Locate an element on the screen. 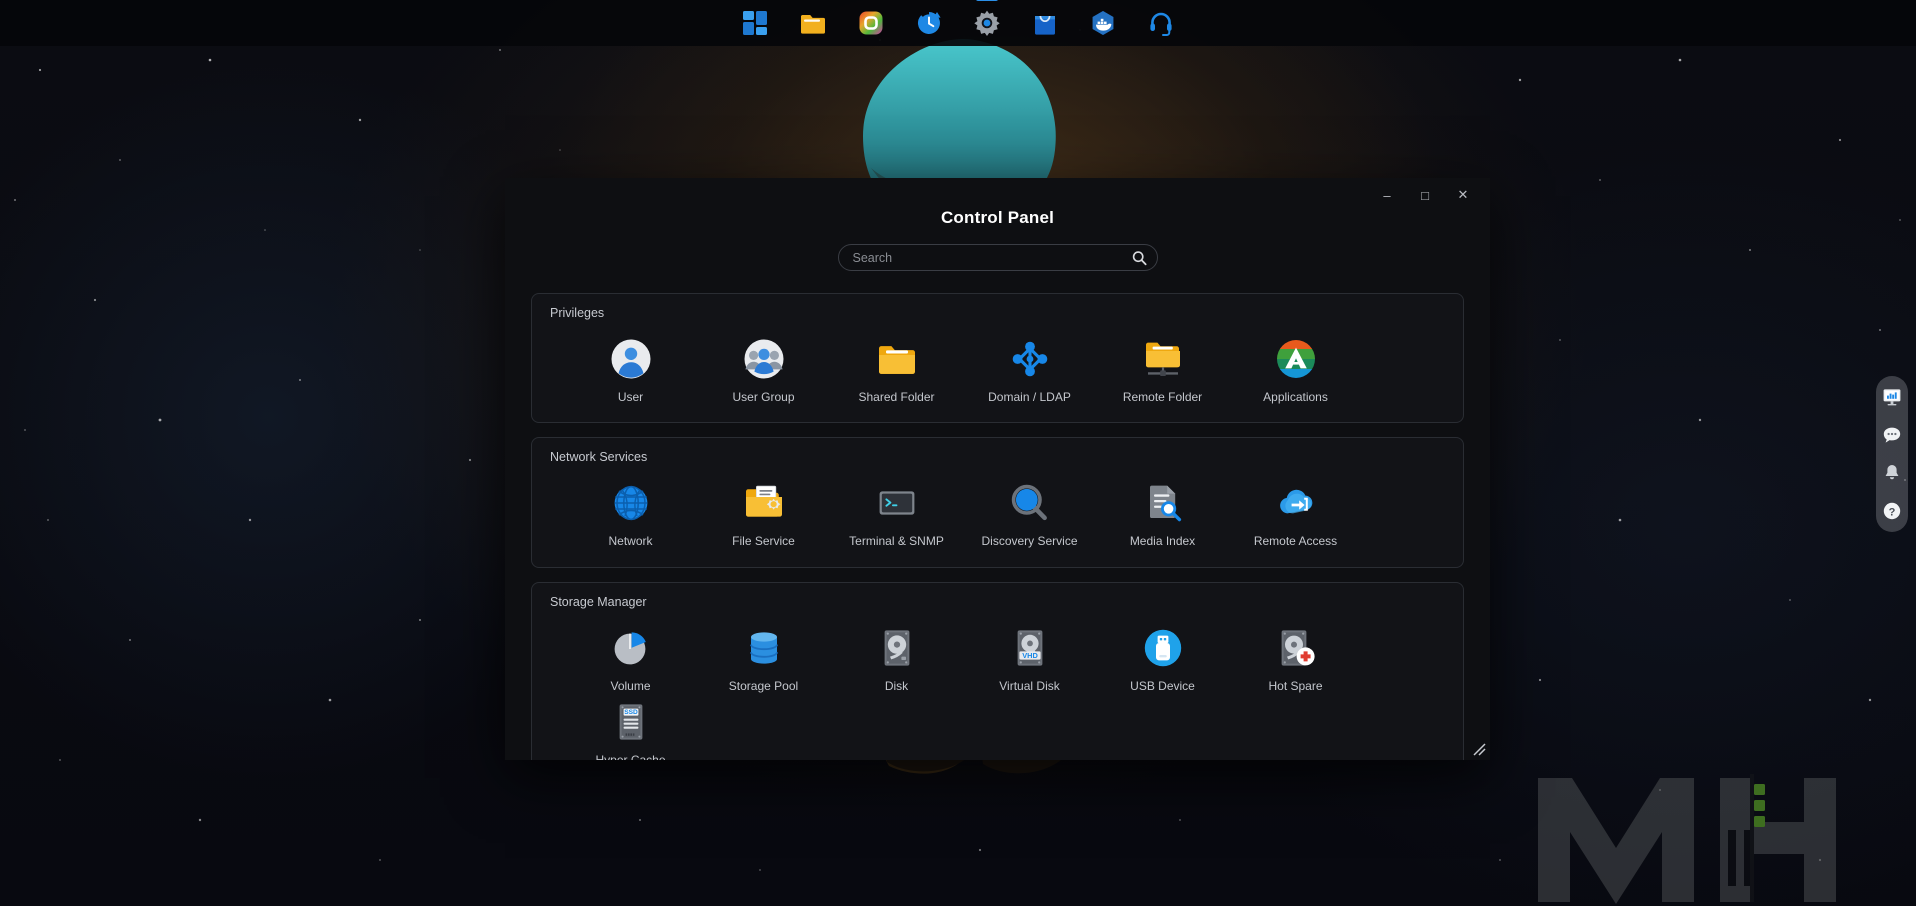  tile-label: Remote Access is located at coordinates (1295, 541).